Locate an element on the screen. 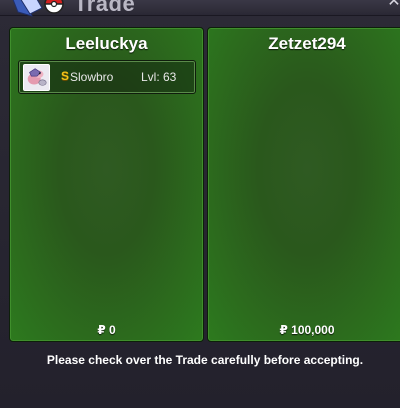 The image size is (400, 408). offered-pokemon-item: S Slowbro Lvl: 63 is located at coordinates (107, 77).